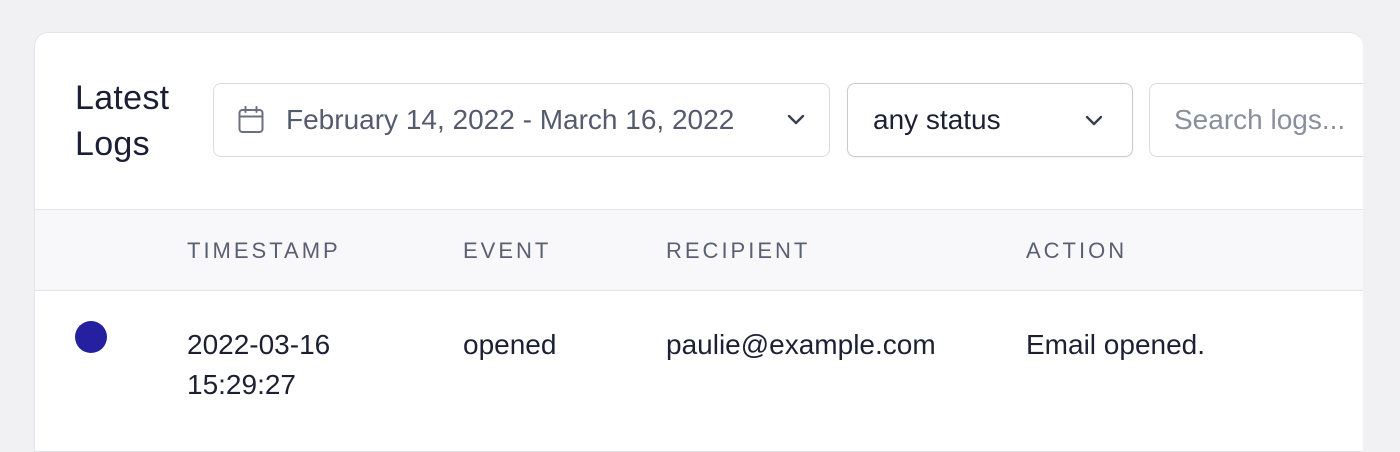 Image resolution: width=1400 pixels, height=452 pixels. What do you see at coordinates (510, 344) in the screenshot?
I see `event-cell: opened` at bounding box center [510, 344].